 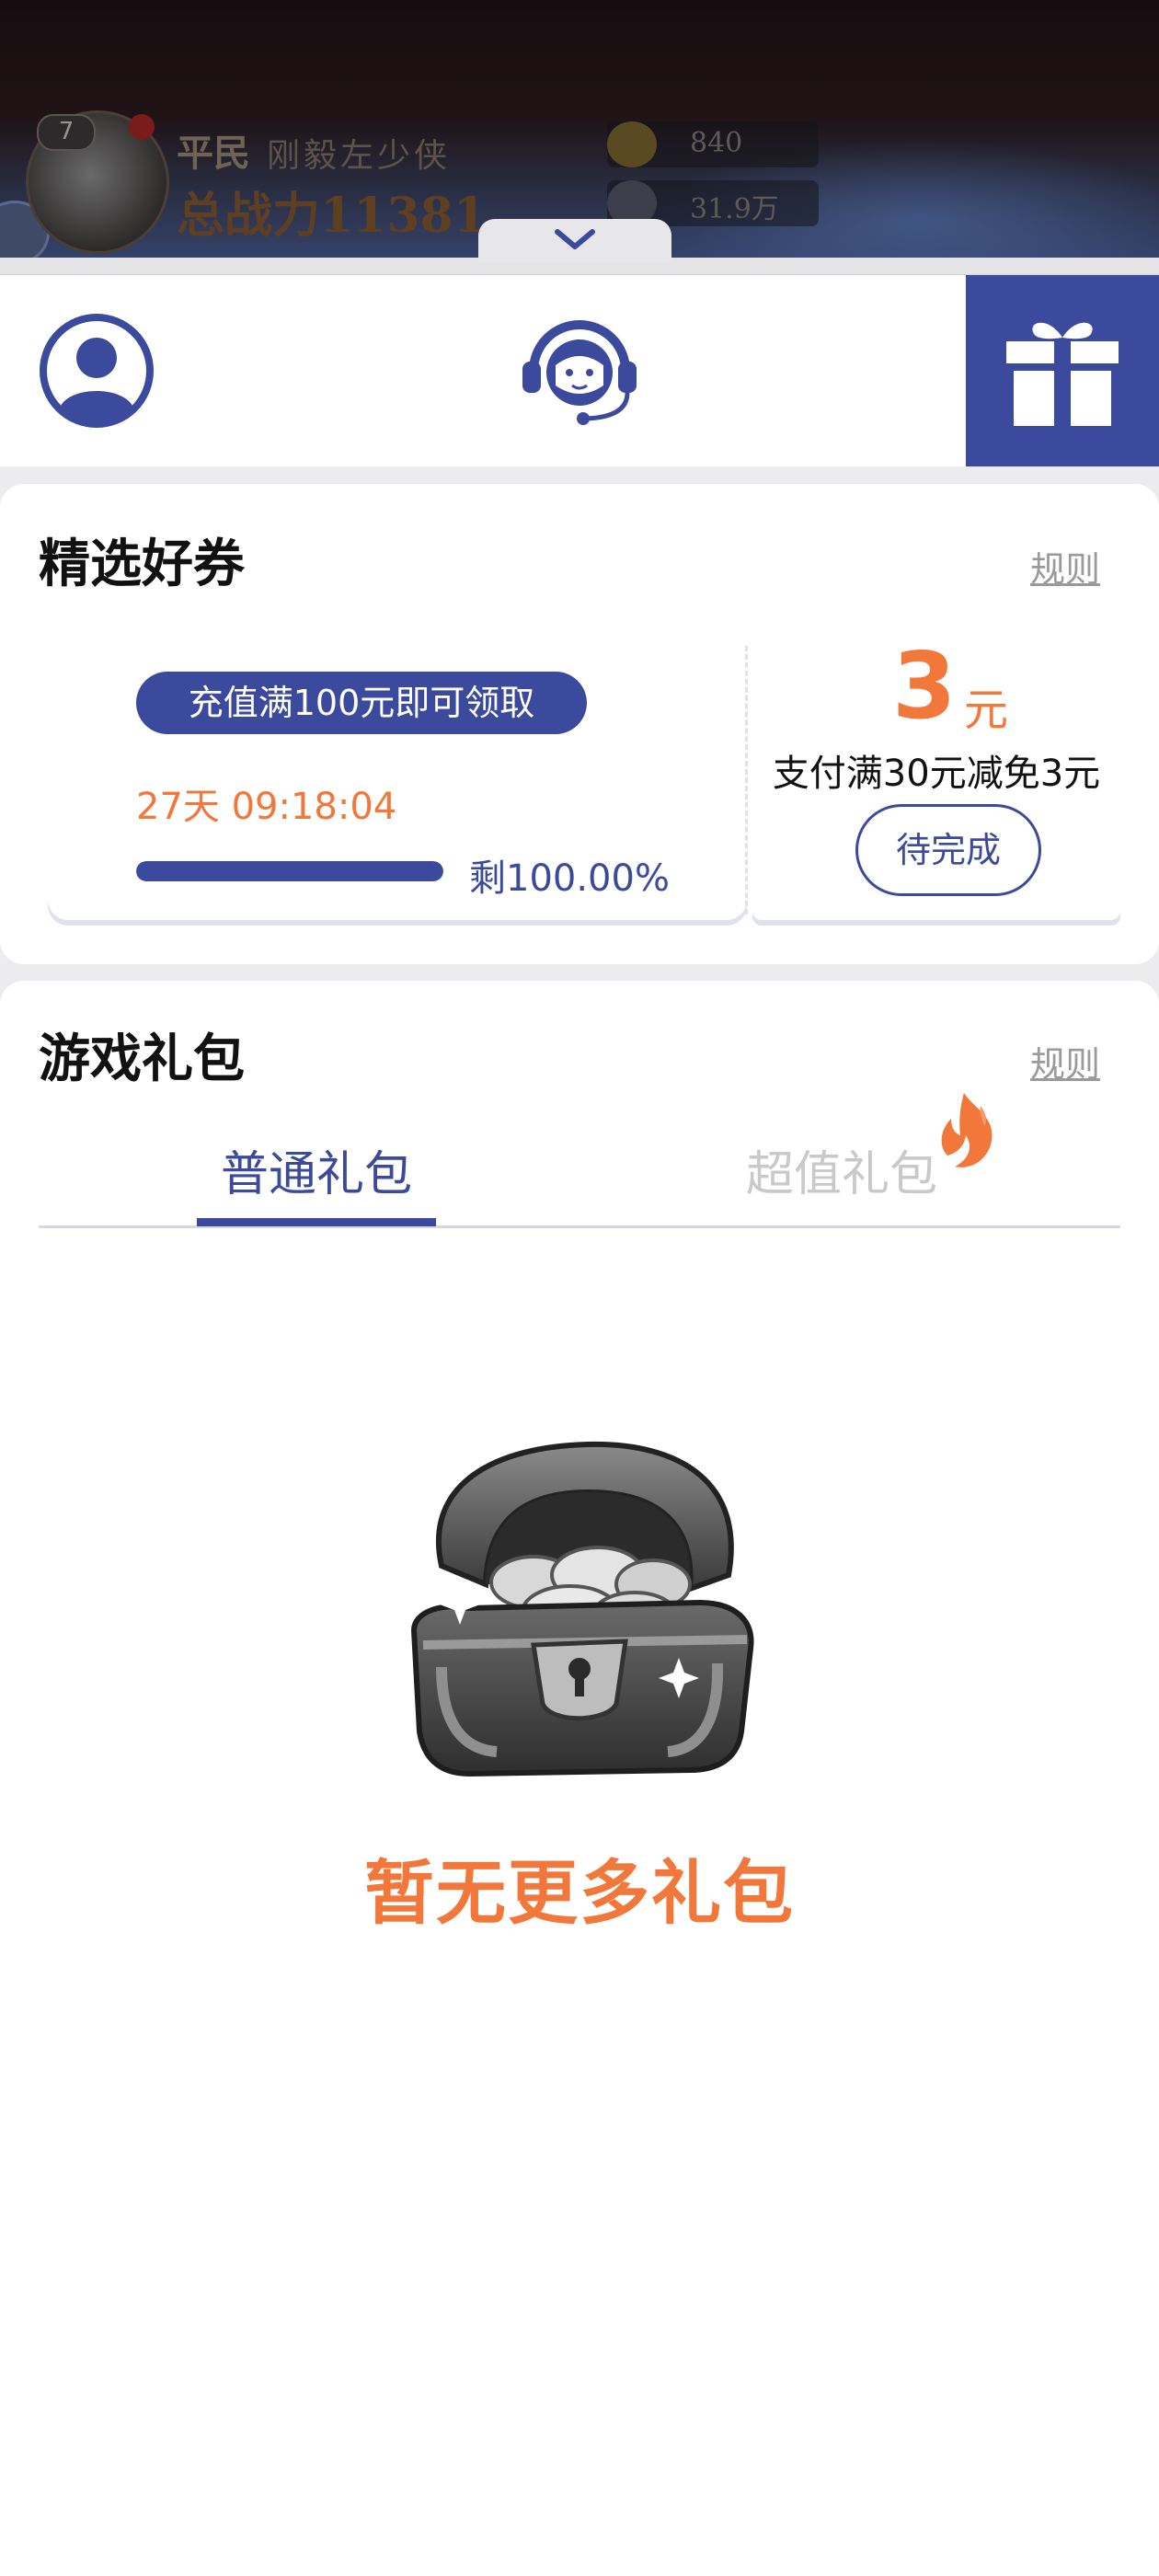 I want to click on collapse-button, so click(x=574, y=241).